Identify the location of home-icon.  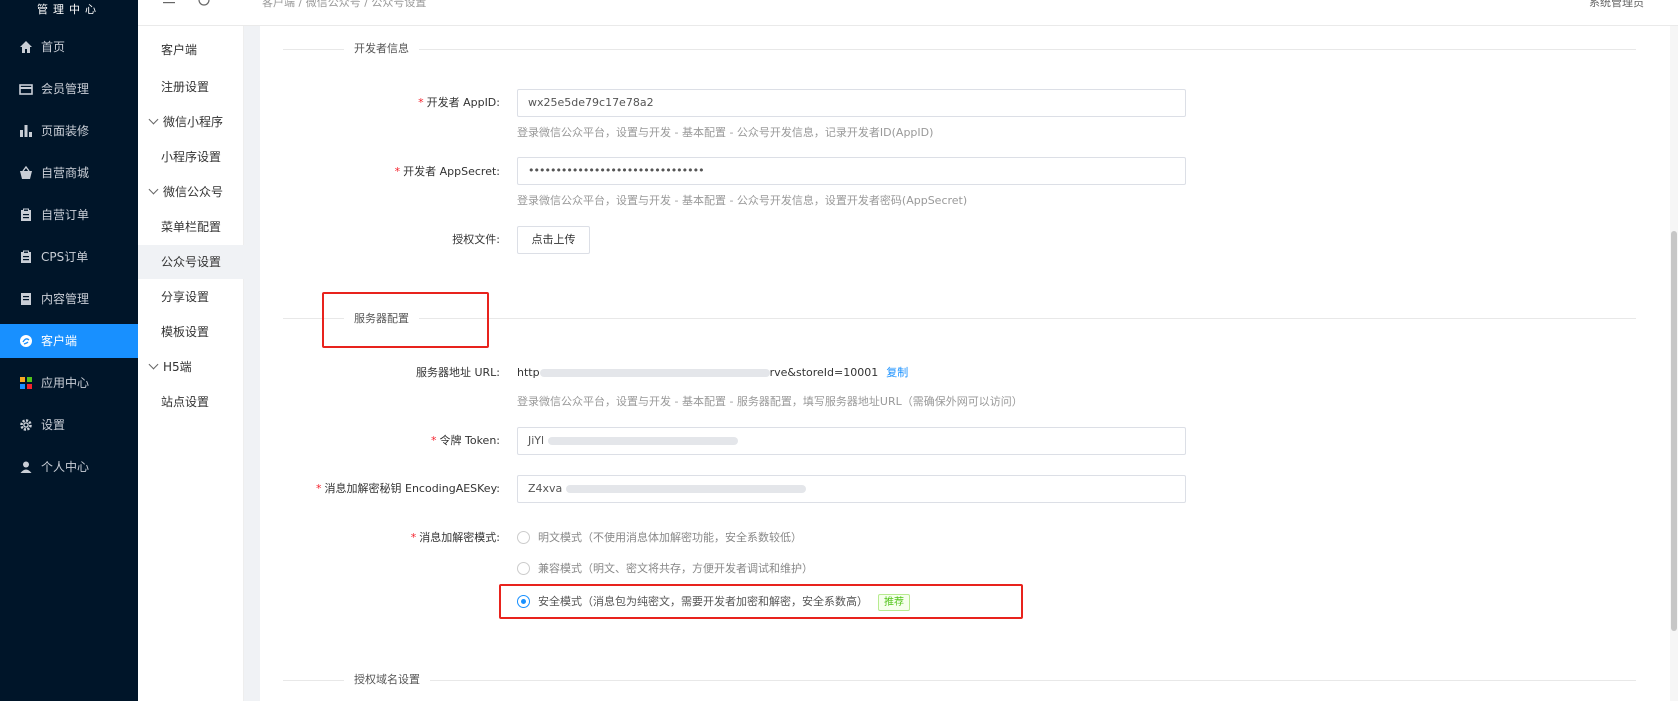
(26, 47).